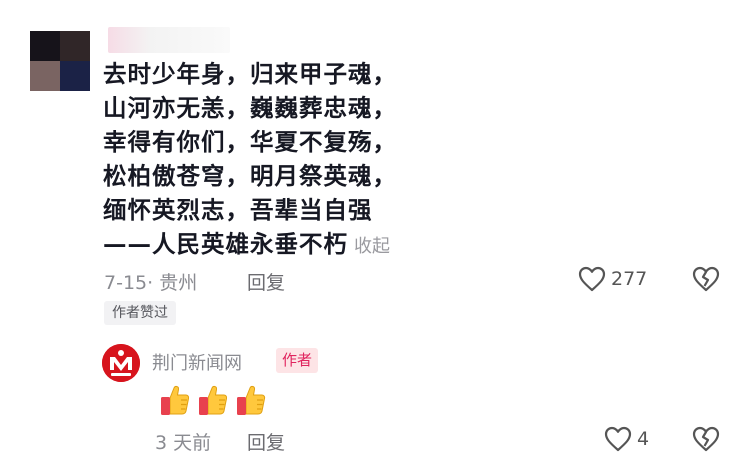 Image resolution: width=750 pixels, height=473 pixels. Describe the element at coordinates (266, 441) in the screenshot. I see `reply-reply-button: 回复` at that location.